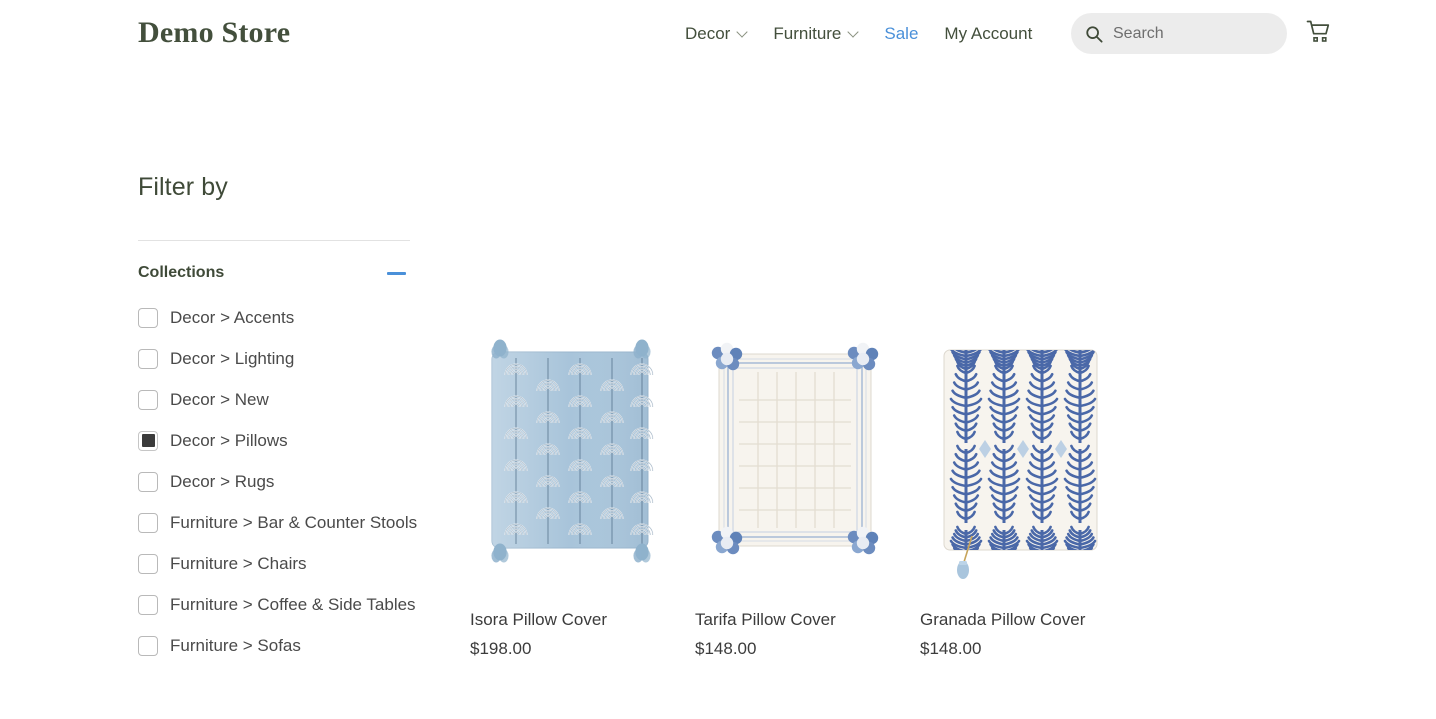 This screenshot has height=719, width=1436. Describe the element at coordinates (238, 563) in the screenshot. I see `filter-option-label: Furniture > Chairs` at that location.